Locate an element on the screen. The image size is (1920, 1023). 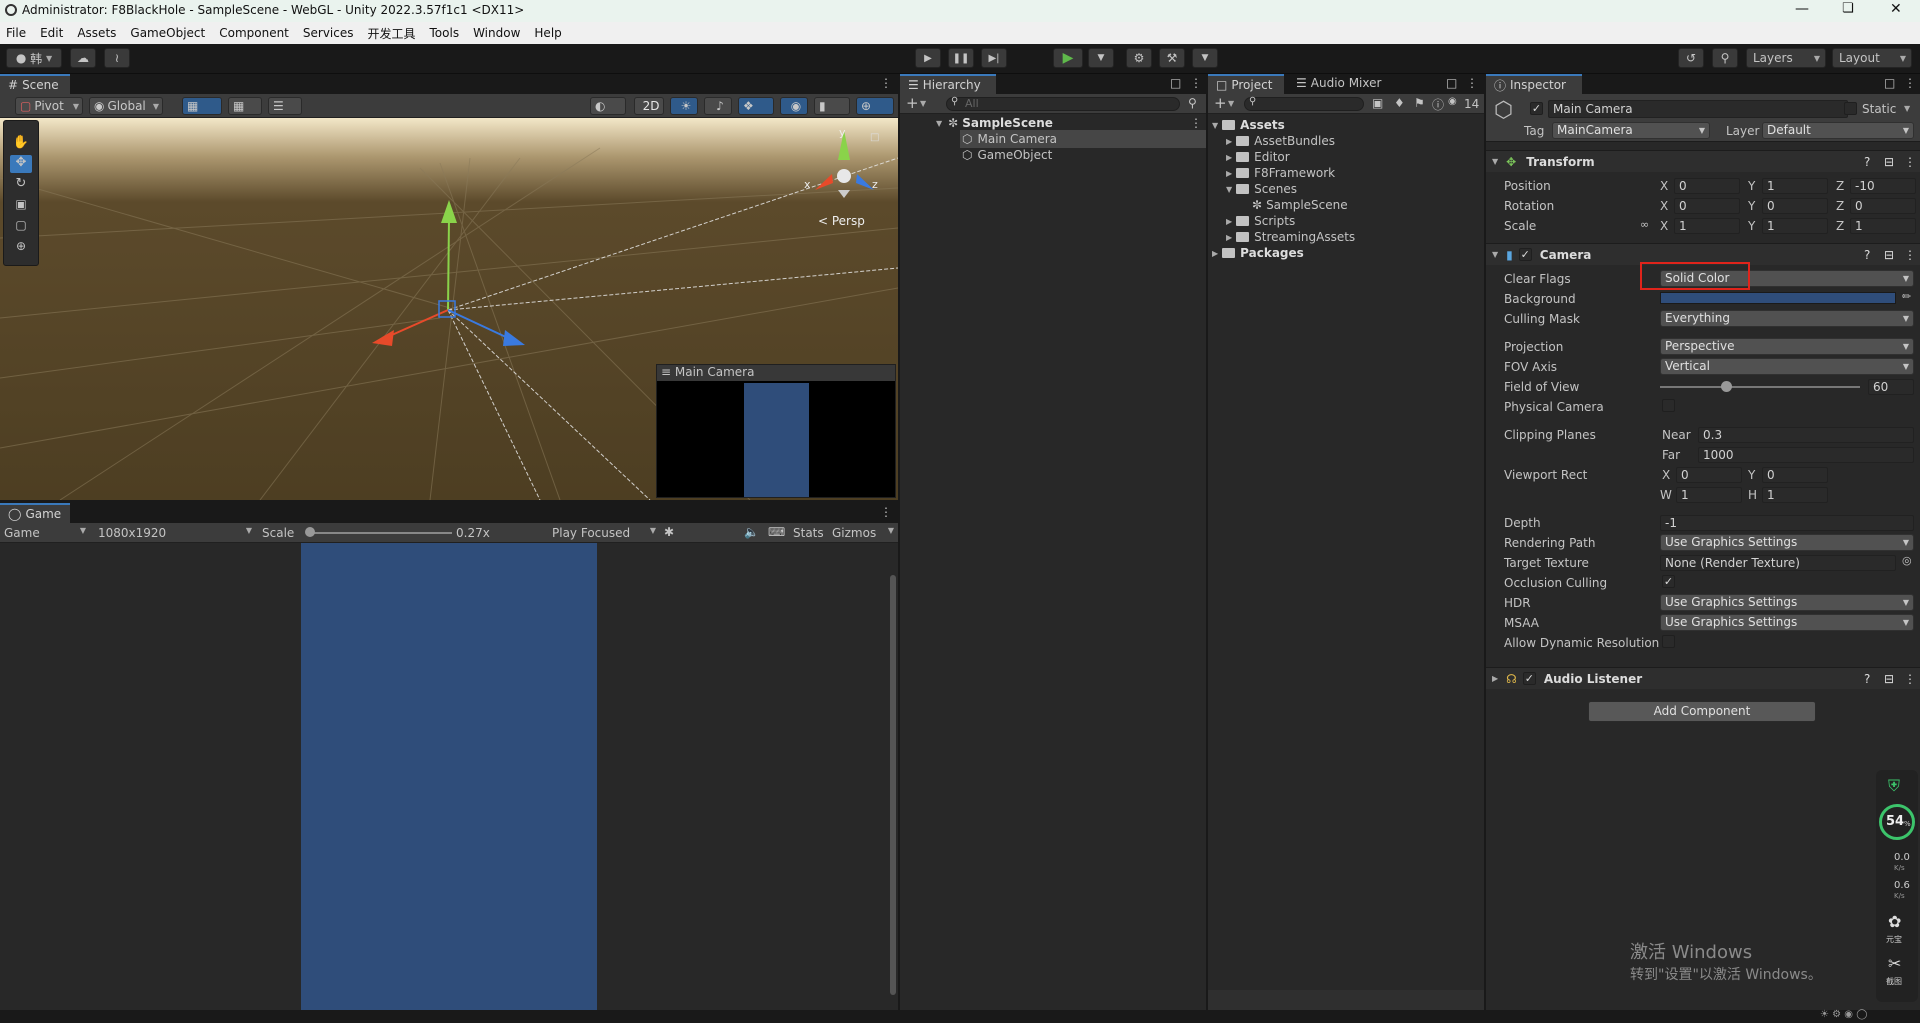
run-options-button: ▼ is located at coordinates (1101, 58).